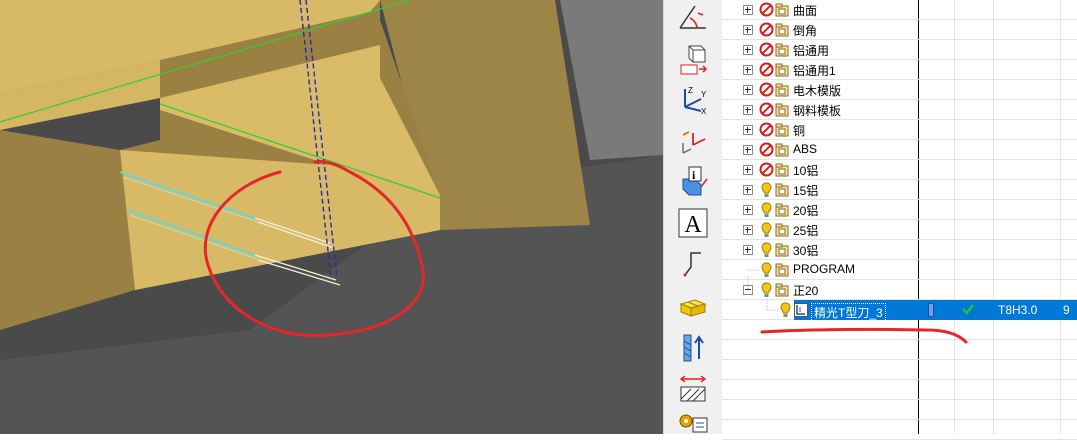  Describe the element at coordinates (704, 94) in the screenshot. I see `svg-text: Y` at that location.